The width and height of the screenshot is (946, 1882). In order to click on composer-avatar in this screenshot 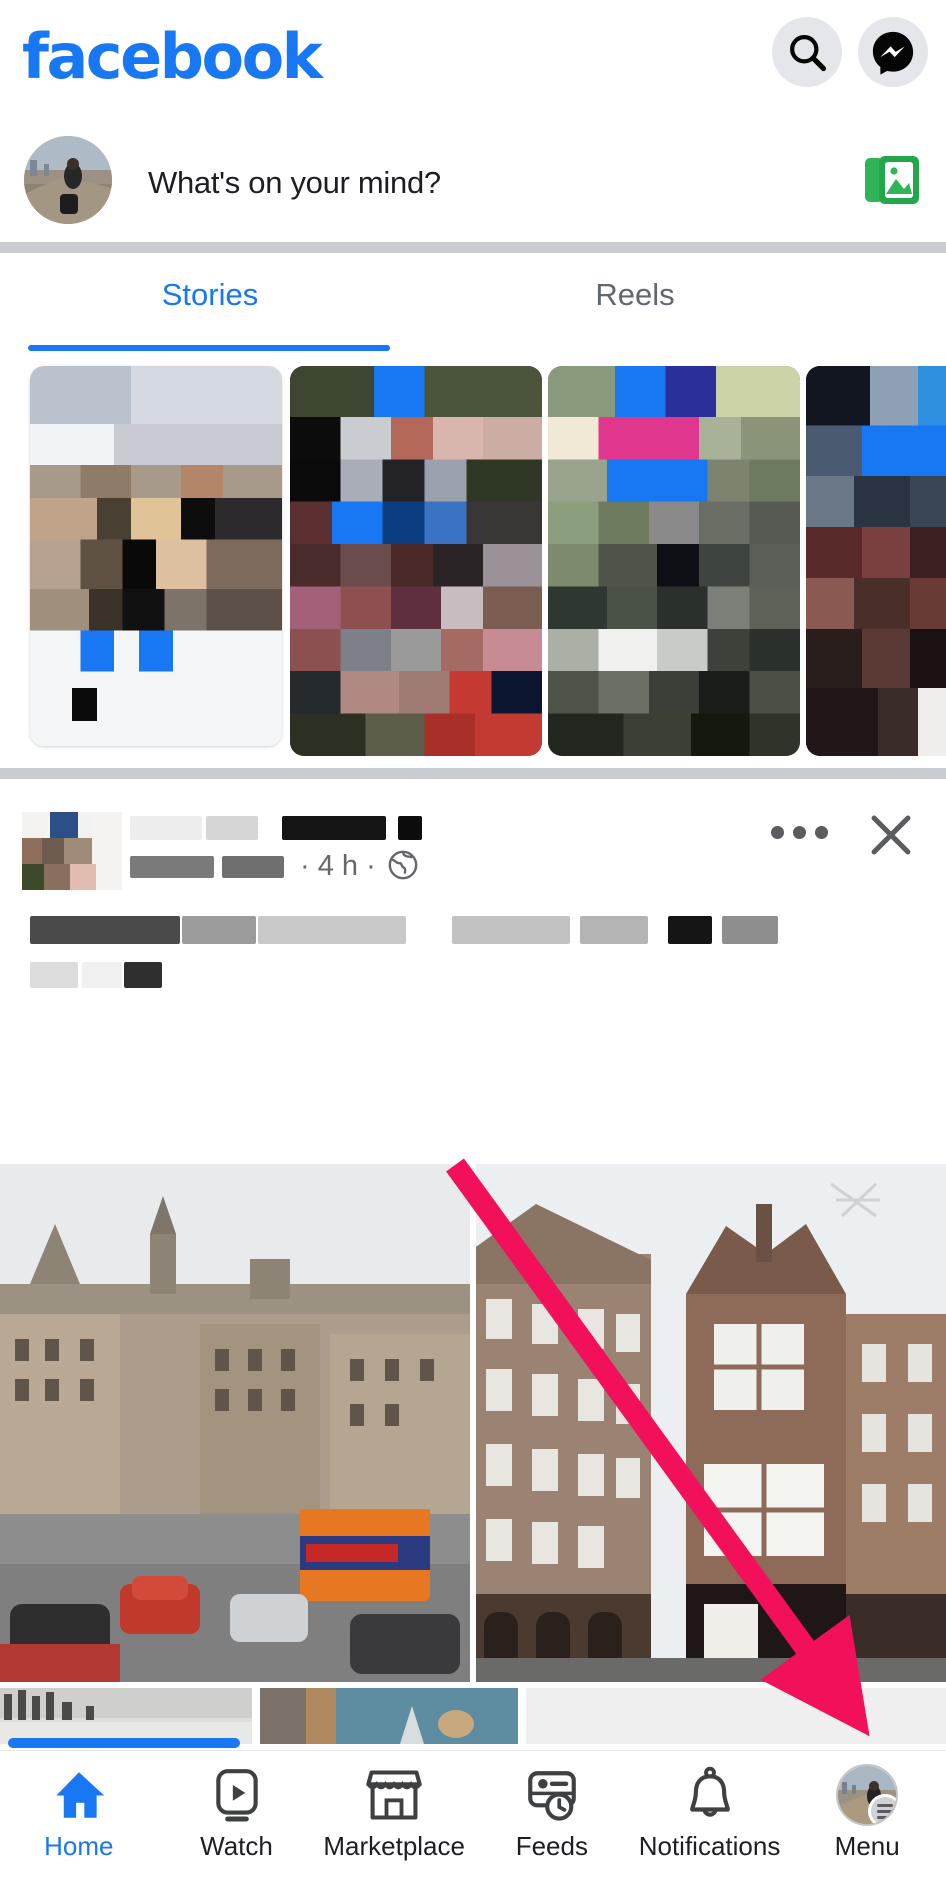, I will do `click(68, 180)`.